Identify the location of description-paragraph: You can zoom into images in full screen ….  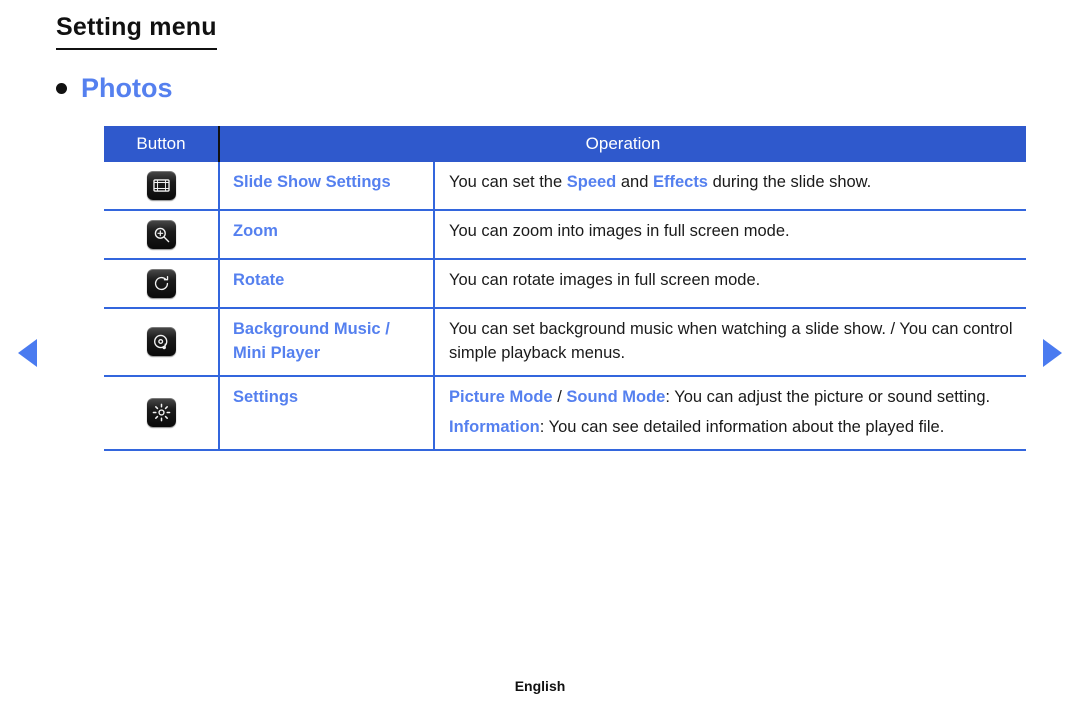
(732, 232).